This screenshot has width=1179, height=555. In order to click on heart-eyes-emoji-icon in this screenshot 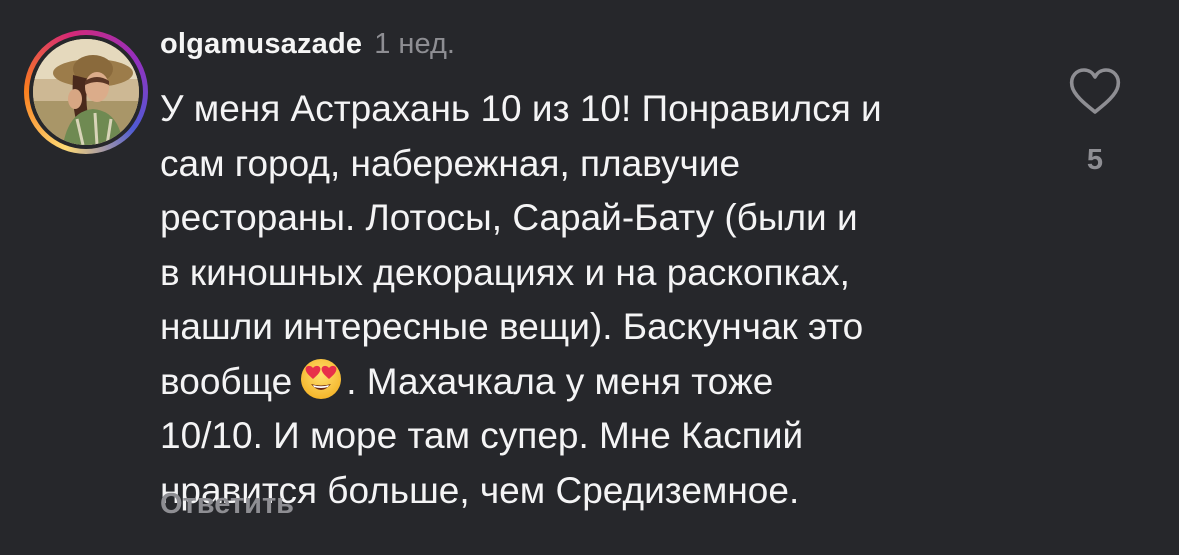, I will do `click(321, 378)`.